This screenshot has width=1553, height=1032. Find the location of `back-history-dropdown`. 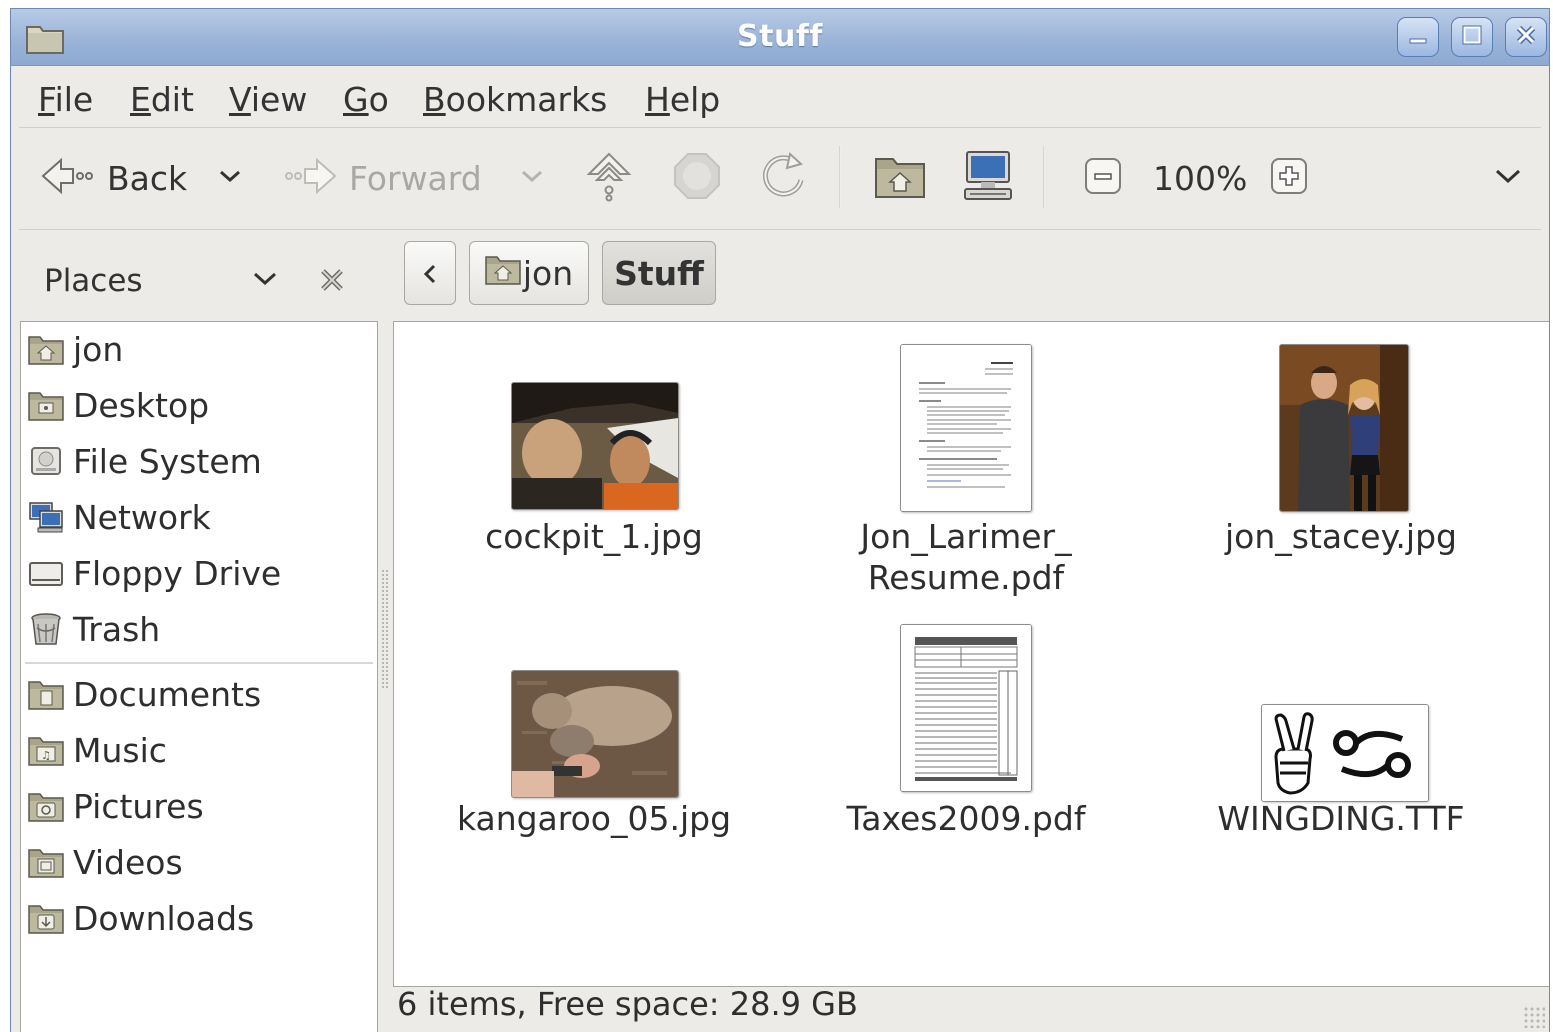

back-history-dropdown is located at coordinates (230, 178).